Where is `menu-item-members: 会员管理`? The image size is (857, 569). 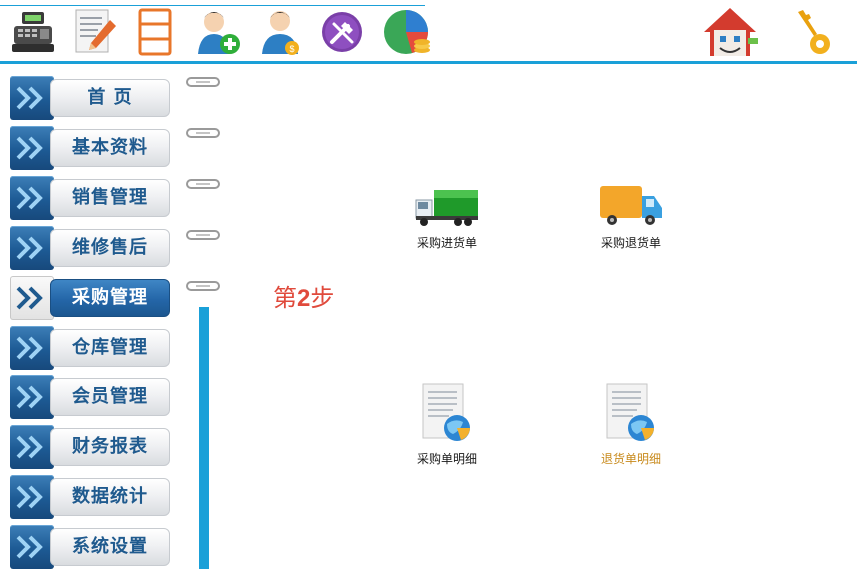 menu-item-members: 会员管理 is located at coordinates (90, 397).